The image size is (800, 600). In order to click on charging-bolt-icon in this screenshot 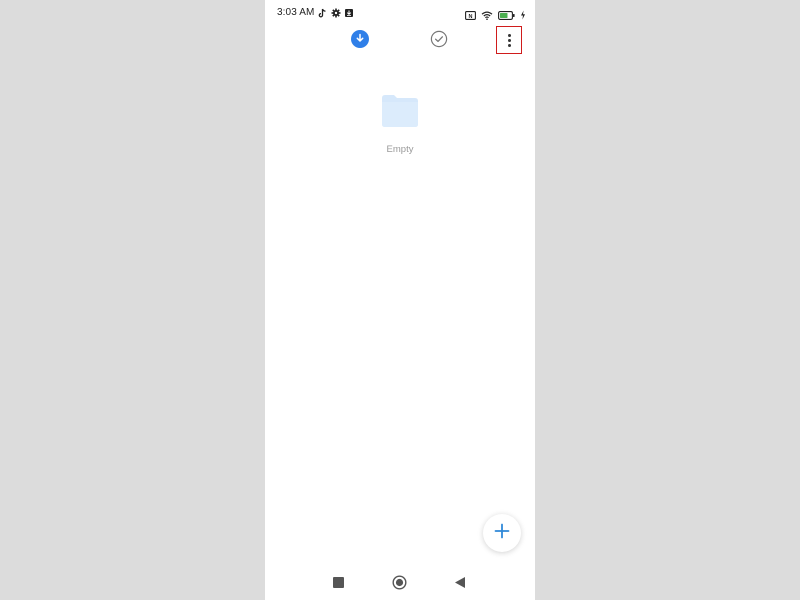, I will do `click(523, 16)`.